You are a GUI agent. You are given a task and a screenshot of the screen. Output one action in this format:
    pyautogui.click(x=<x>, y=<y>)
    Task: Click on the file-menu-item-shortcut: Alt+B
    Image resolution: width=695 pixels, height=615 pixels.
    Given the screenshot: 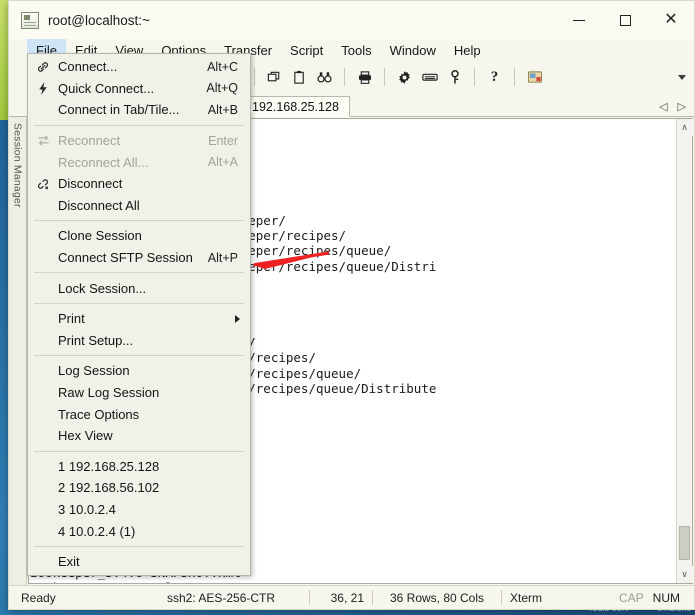 What is the action you would take?
    pyautogui.click(x=222, y=109)
    